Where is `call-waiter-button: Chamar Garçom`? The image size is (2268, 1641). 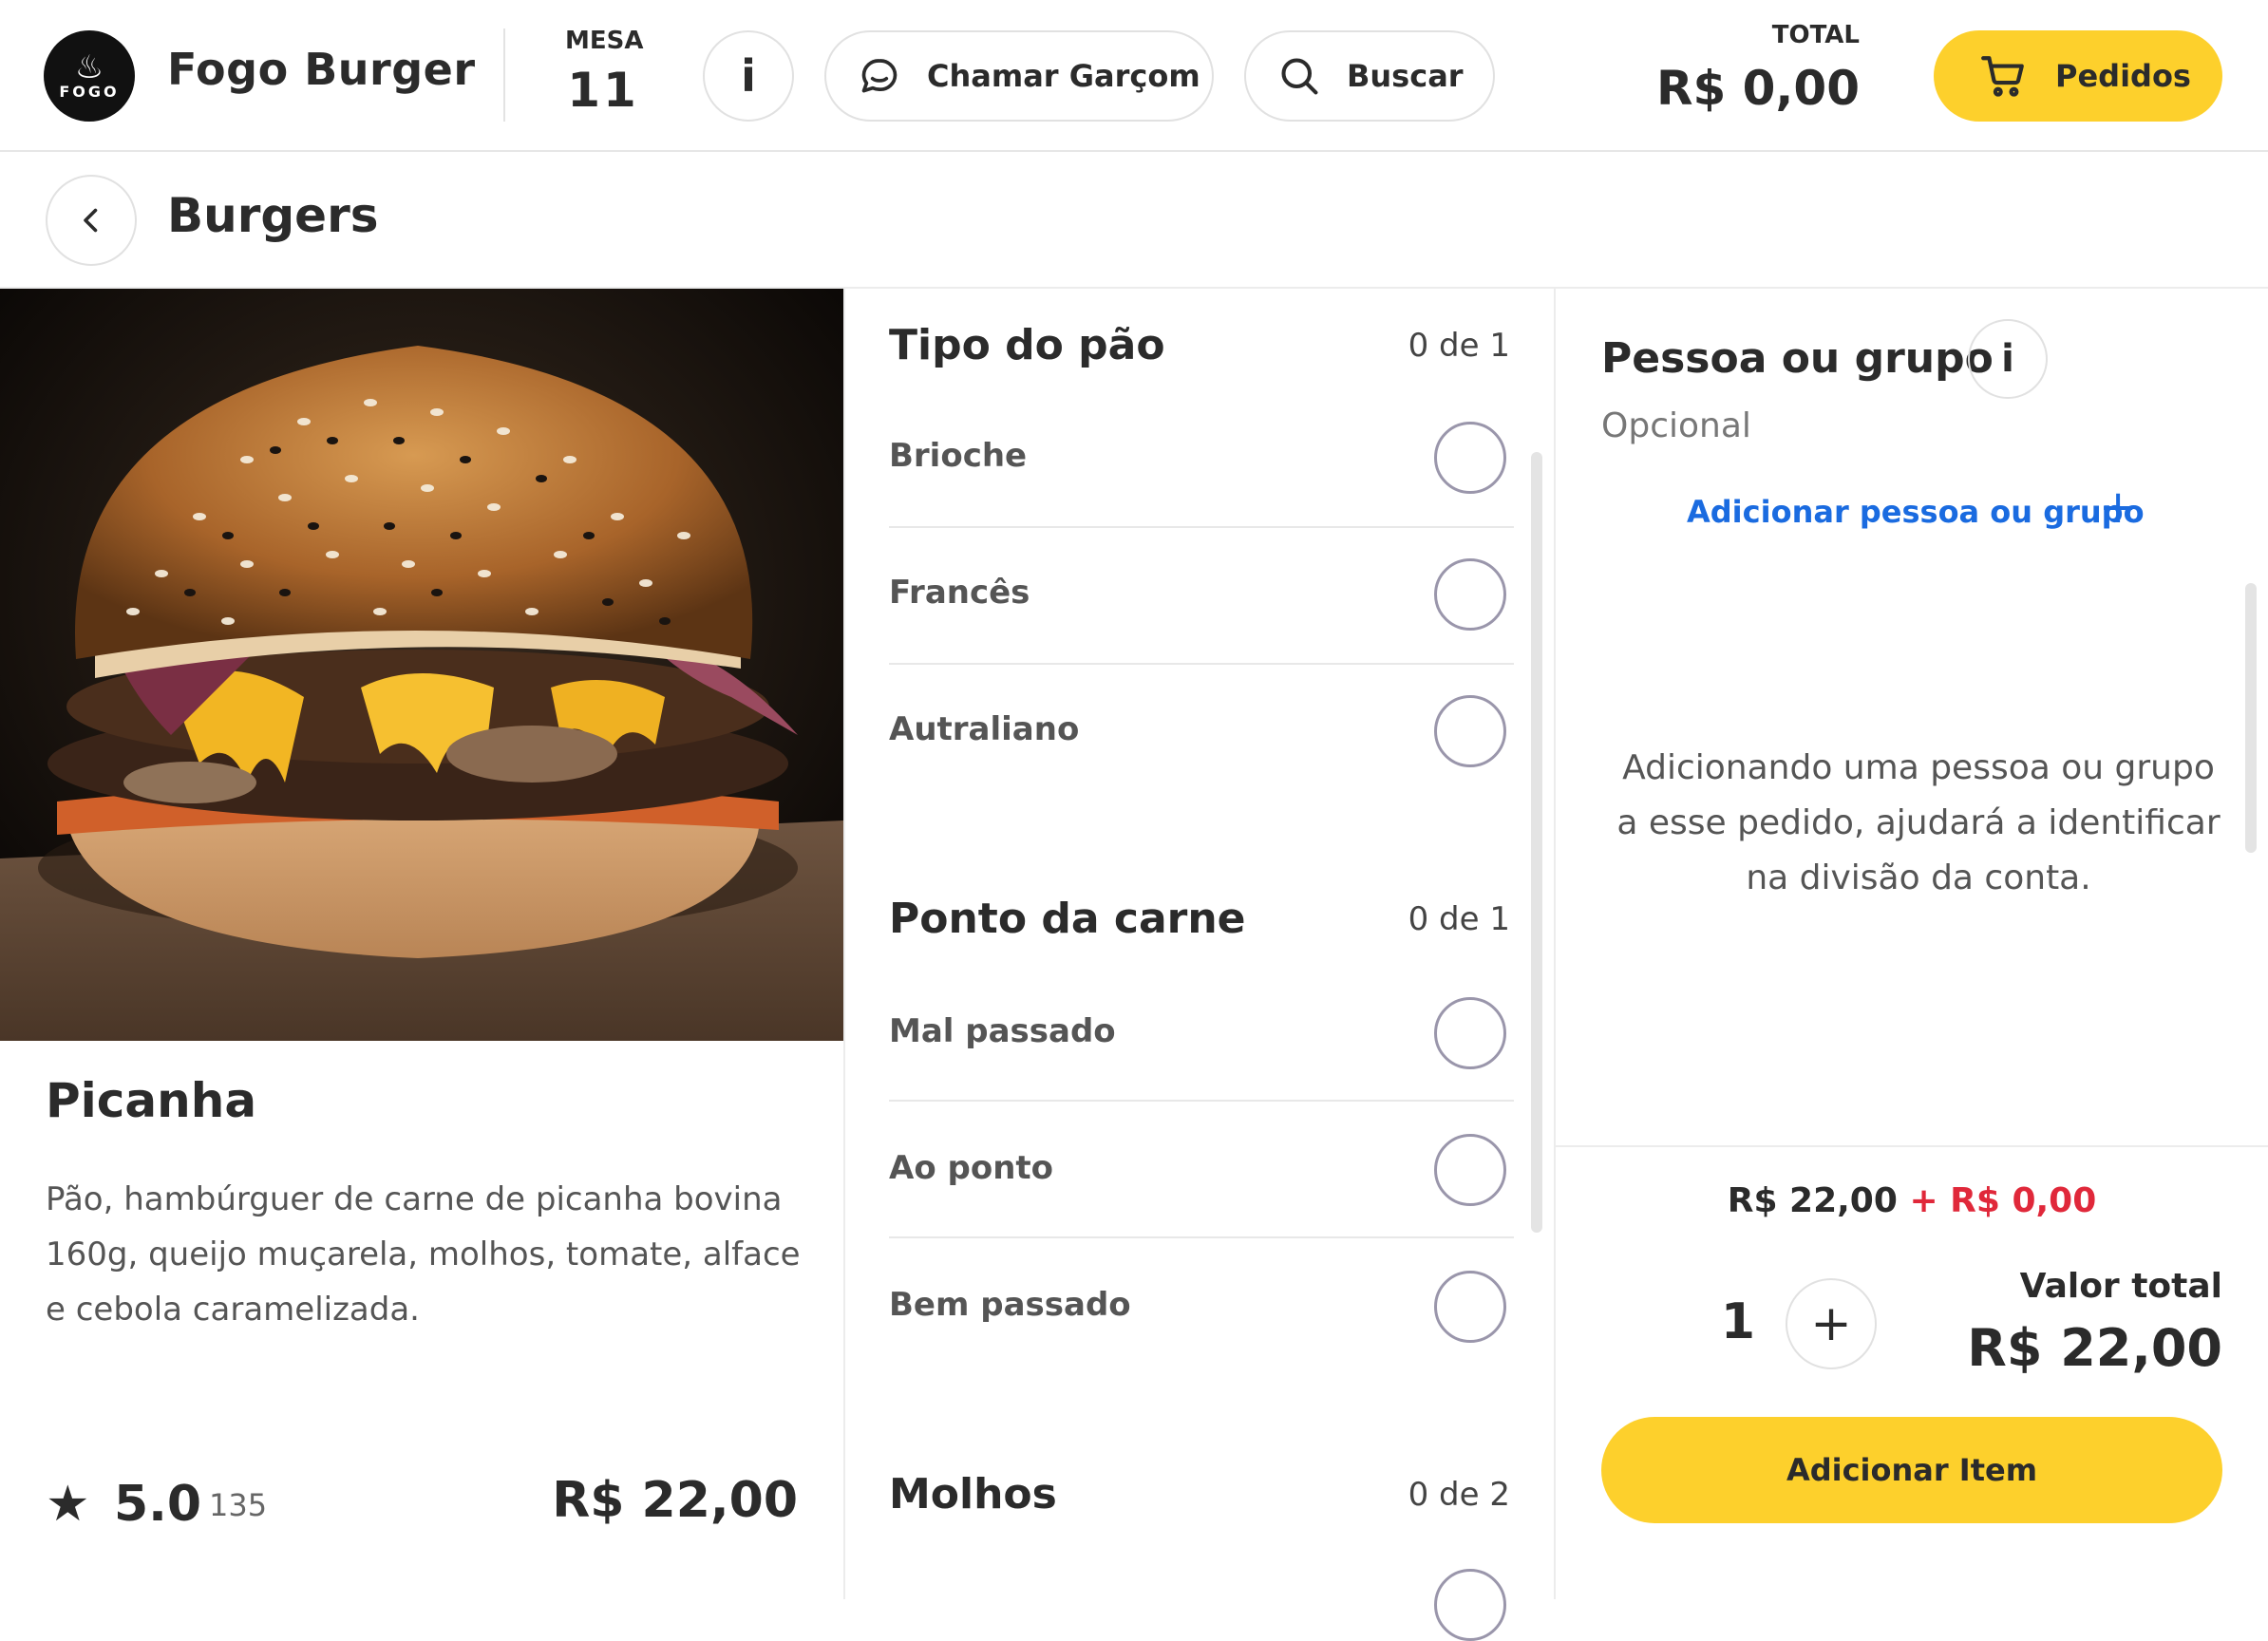 call-waiter-button: Chamar Garçom is located at coordinates (1019, 76).